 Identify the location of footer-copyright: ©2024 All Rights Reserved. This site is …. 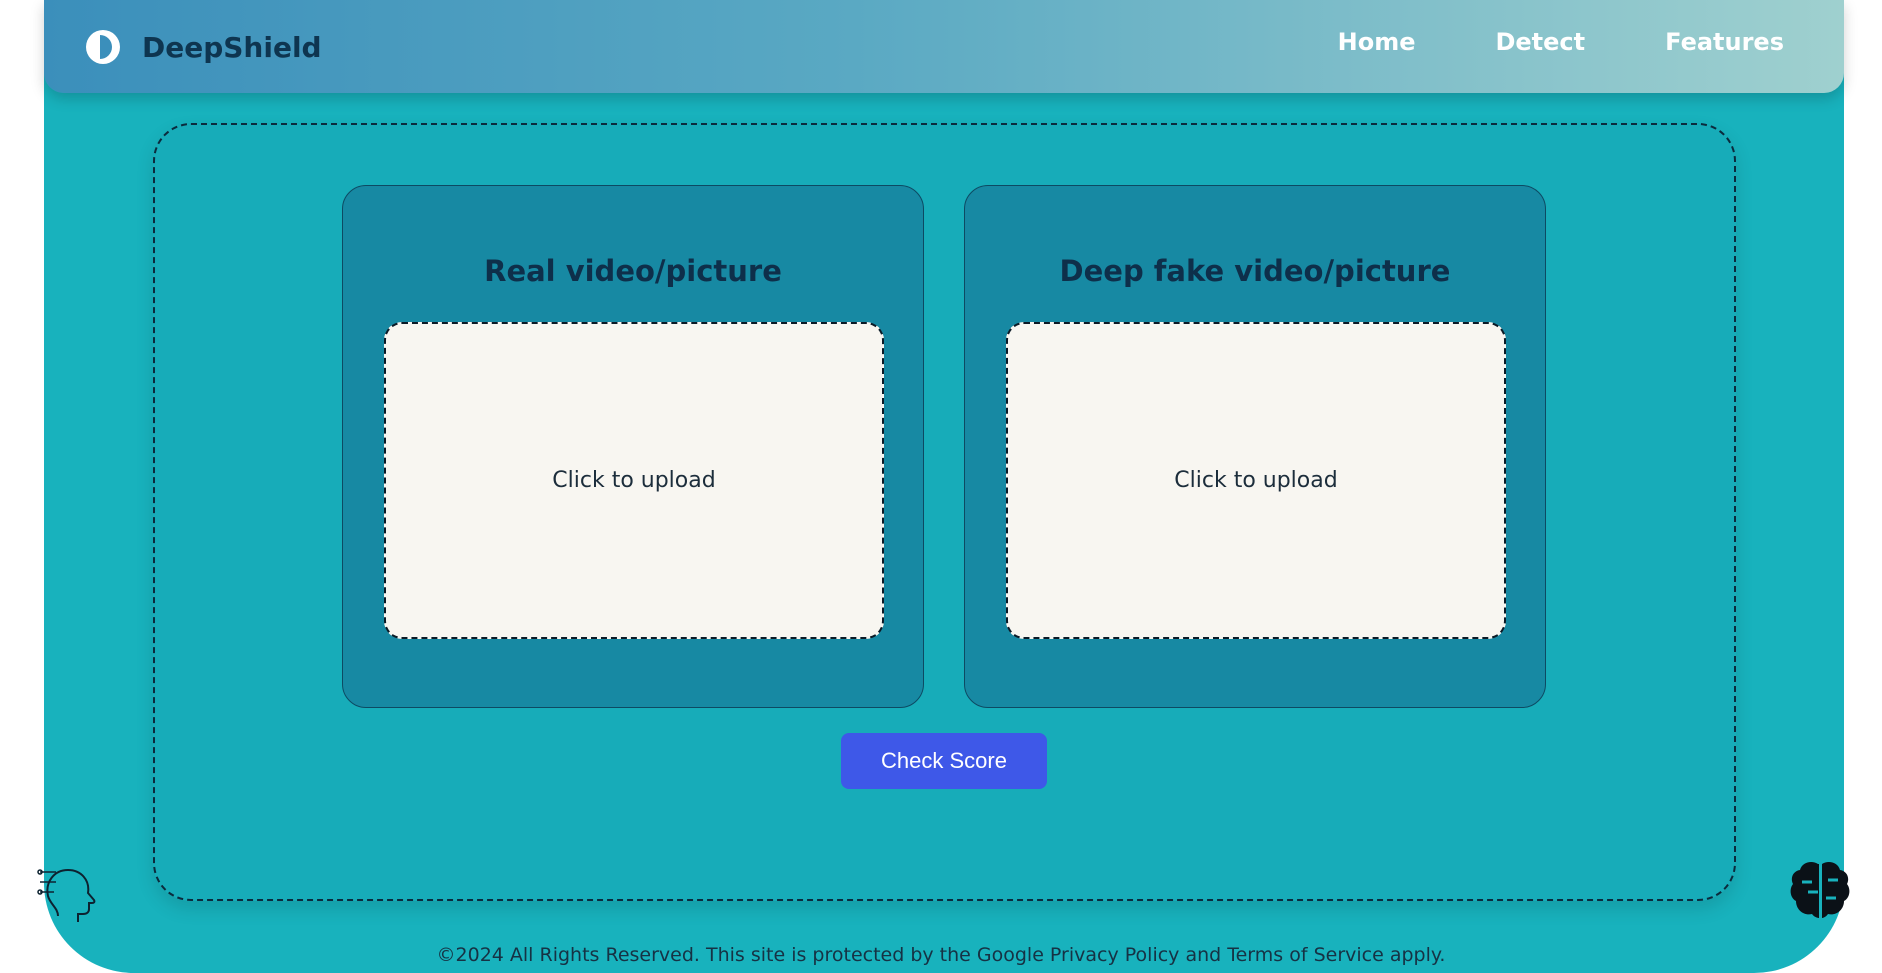
(941, 955).